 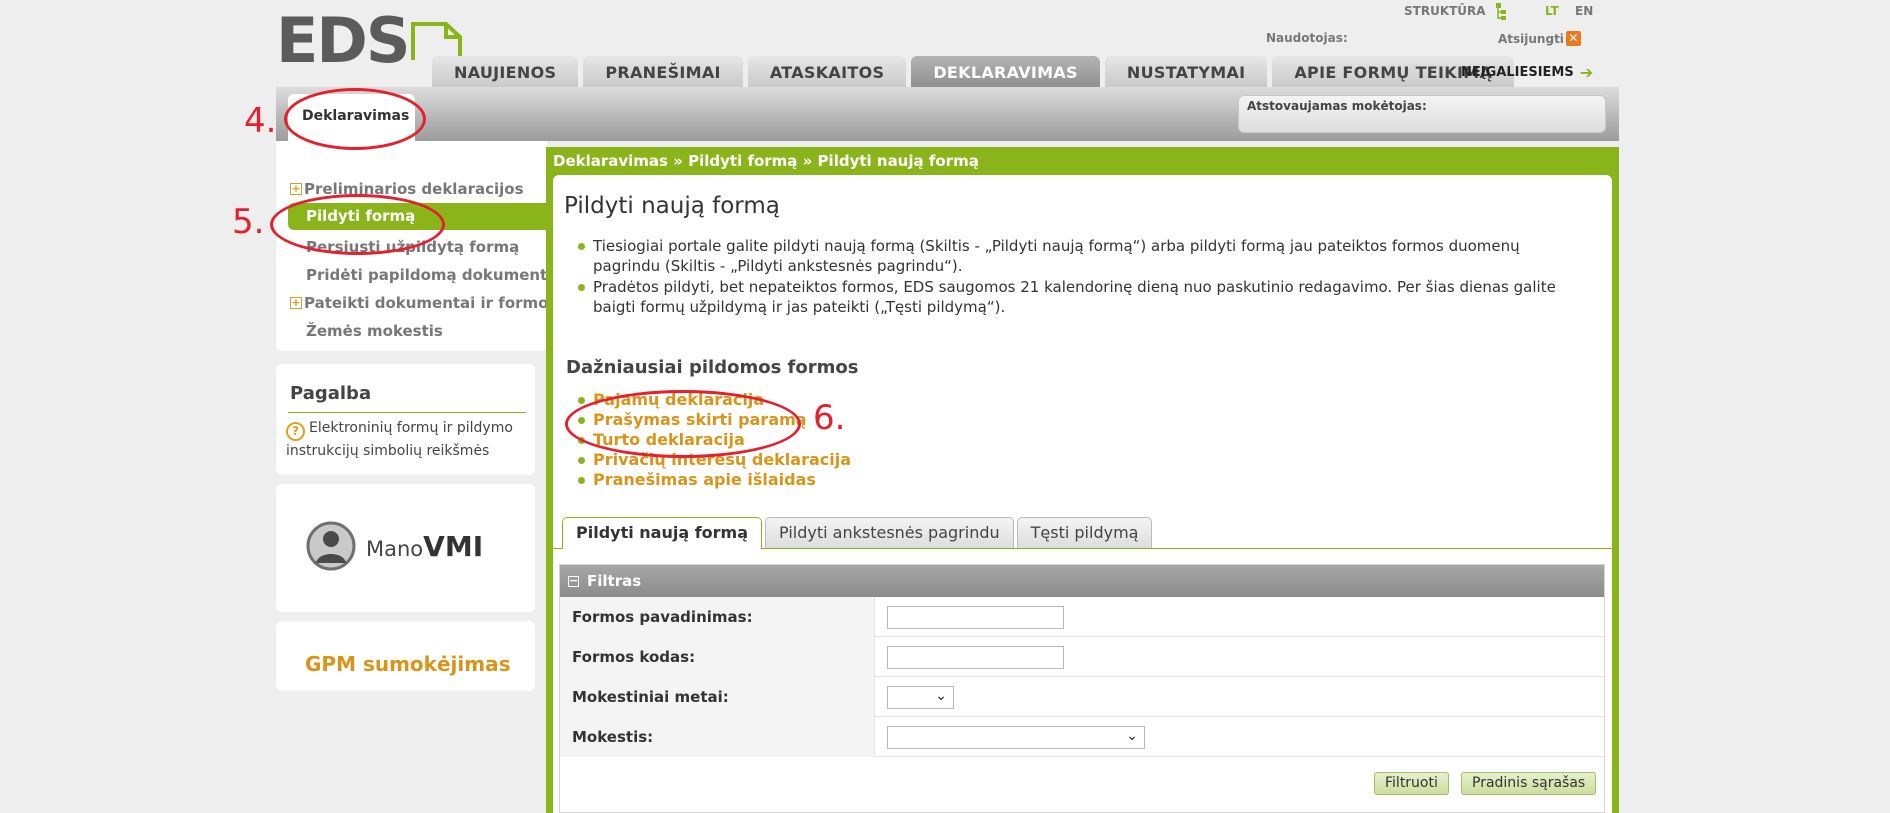 I want to click on filter-button: Filtruoti, so click(x=1411, y=783).